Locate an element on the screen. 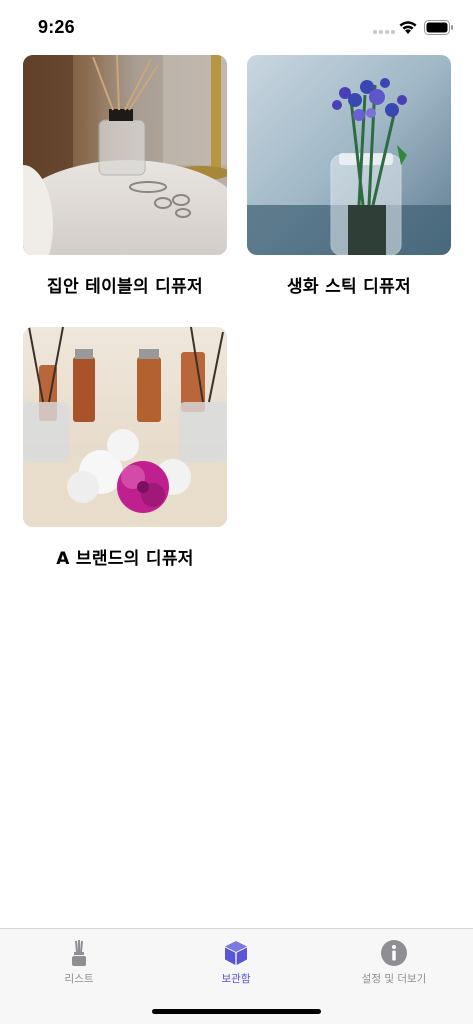 The width and height of the screenshot is (473, 1024). diffuser-card: 집안 테이블의 디퓨저 is located at coordinates (125, 176).